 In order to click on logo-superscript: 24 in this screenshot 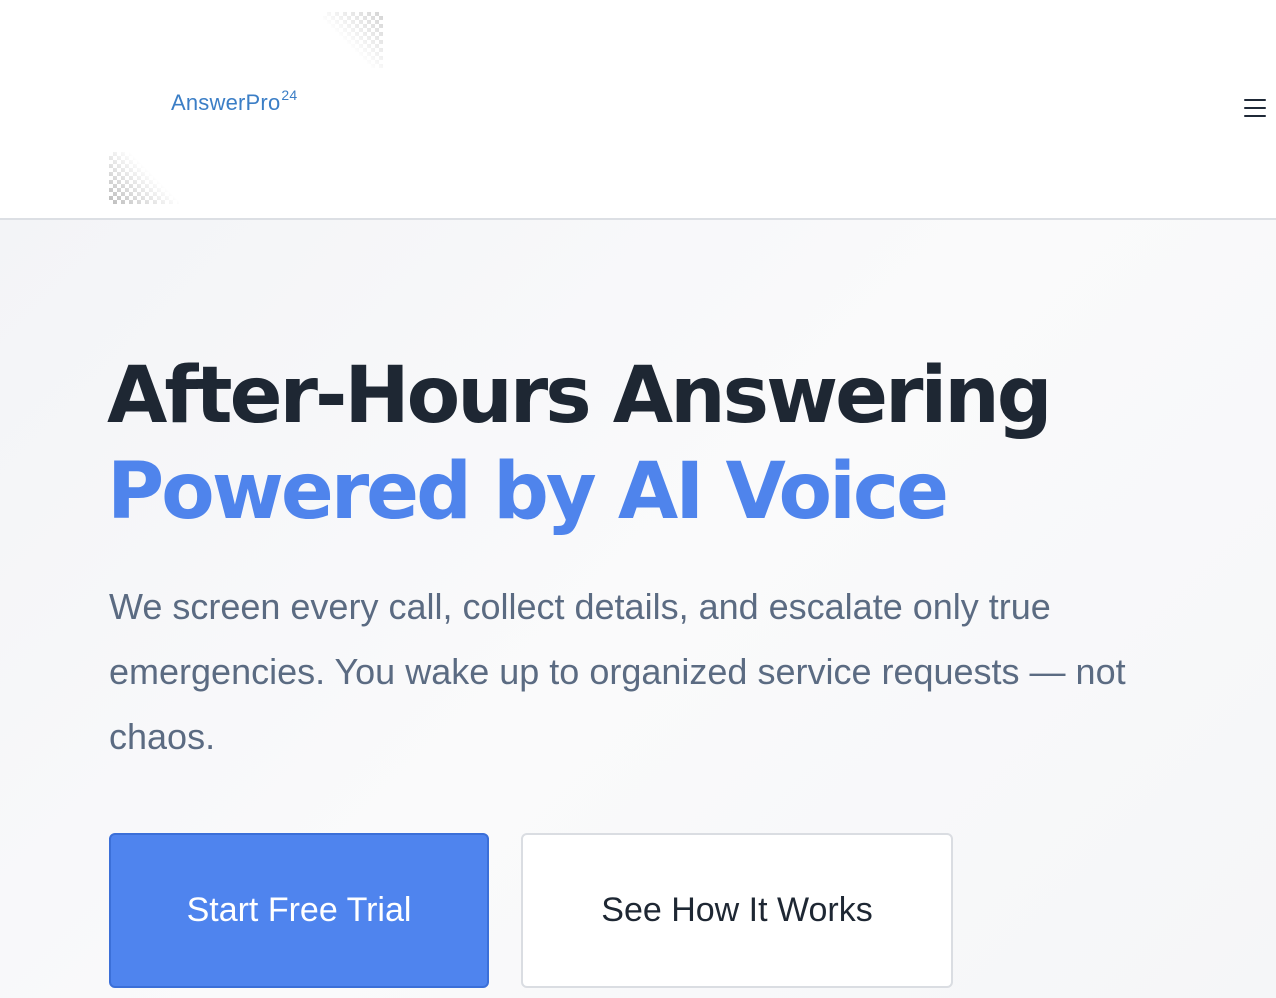, I will do `click(289, 95)`.